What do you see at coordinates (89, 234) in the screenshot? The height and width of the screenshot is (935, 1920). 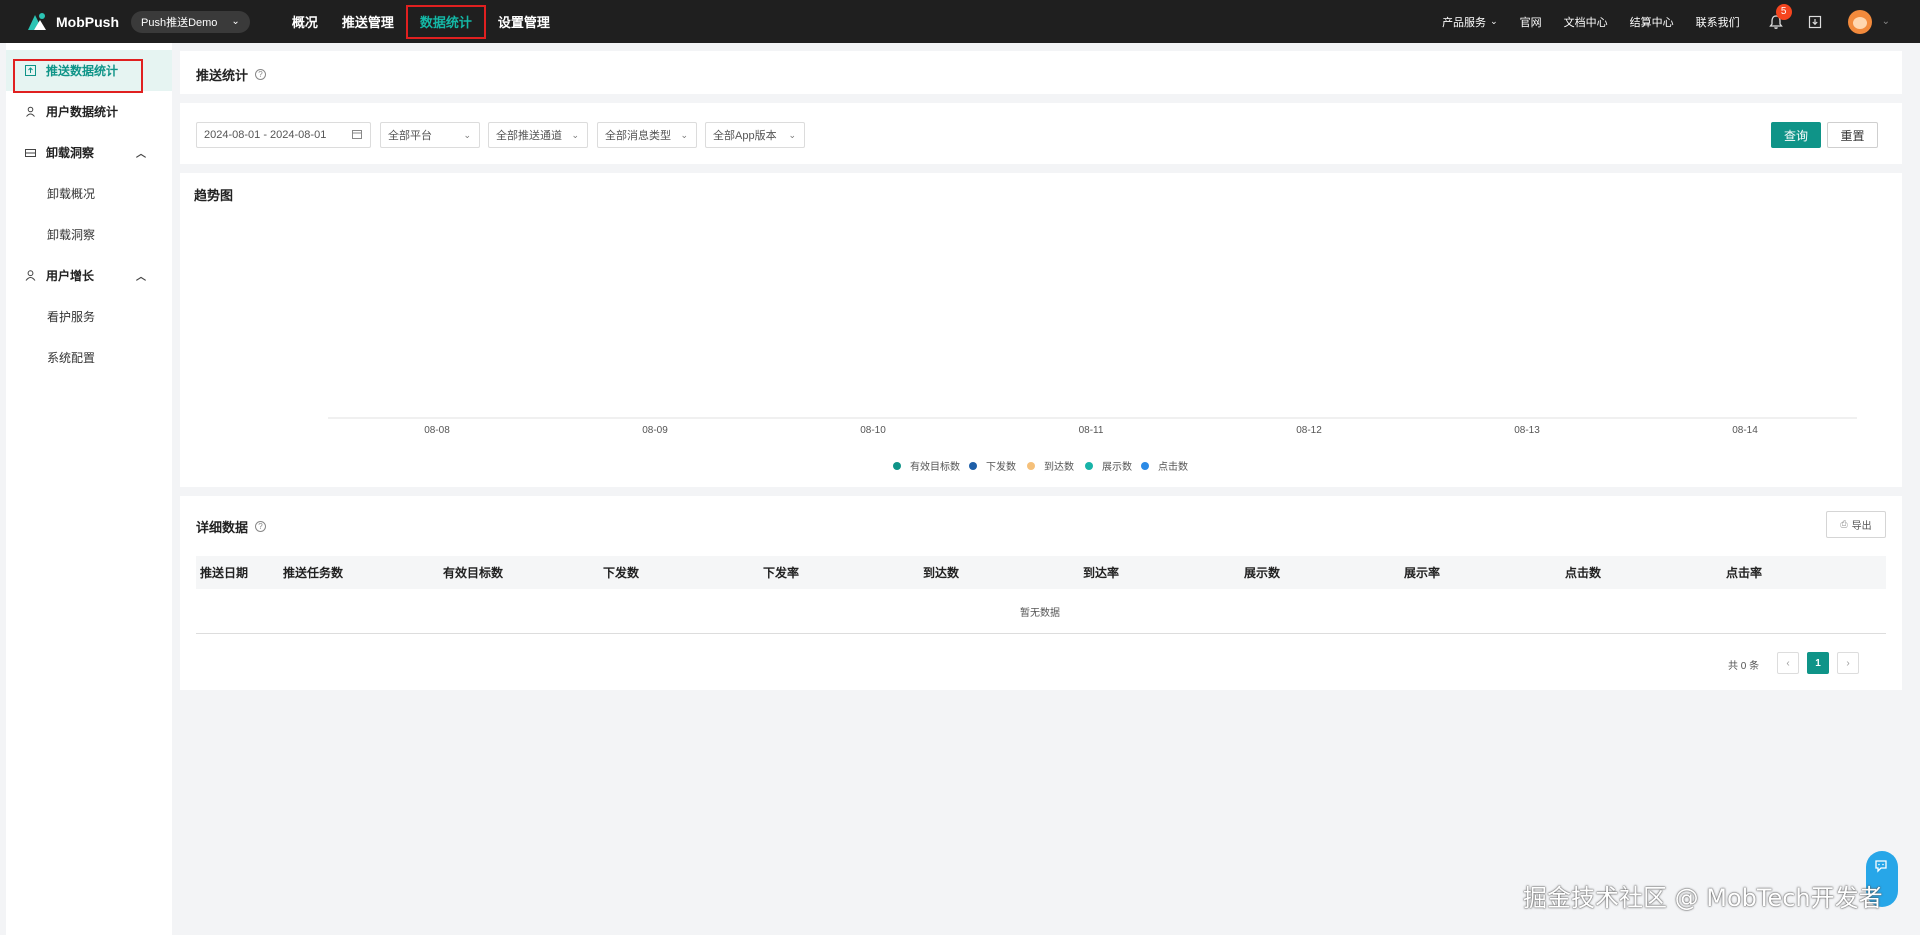 I see `sidebar-item-uninstall-insight: 卸载洞察` at bounding box center [89, 234].